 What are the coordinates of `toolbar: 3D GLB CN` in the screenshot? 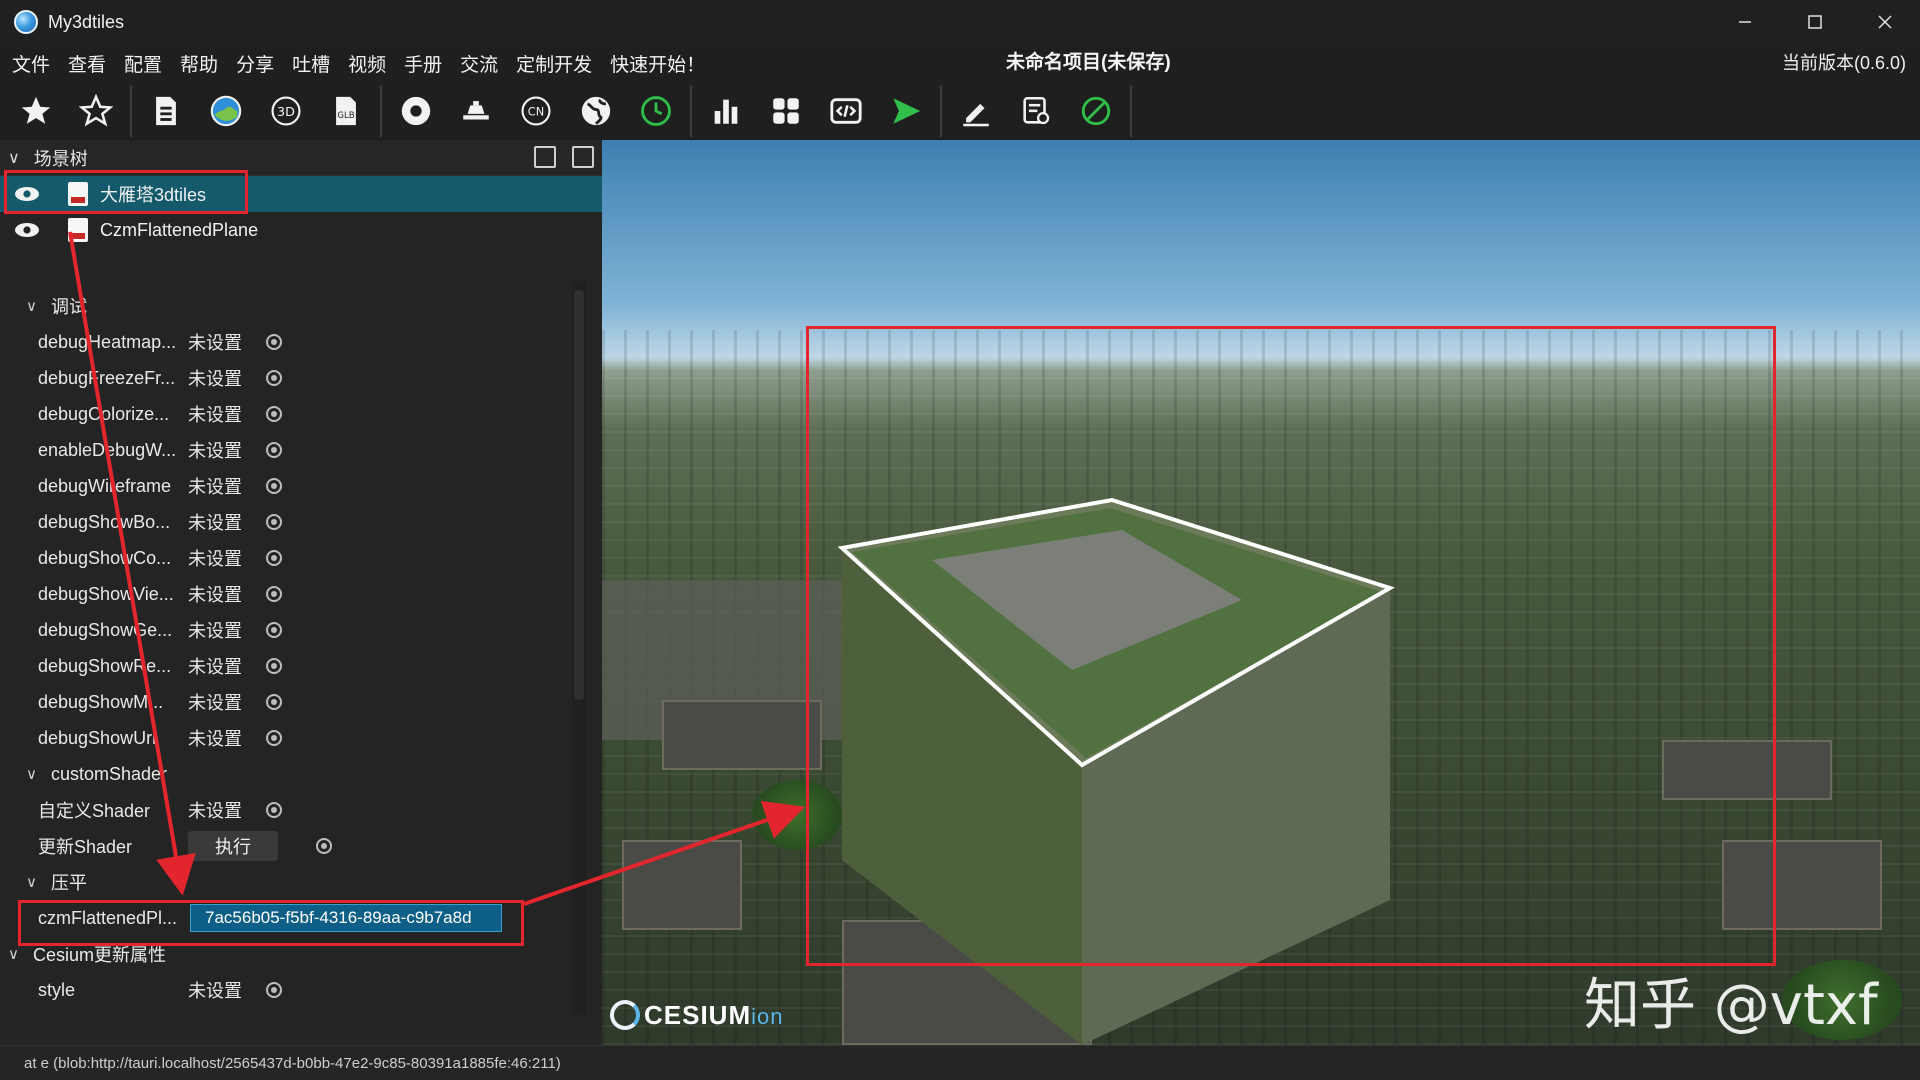 It's located at (960, 111).